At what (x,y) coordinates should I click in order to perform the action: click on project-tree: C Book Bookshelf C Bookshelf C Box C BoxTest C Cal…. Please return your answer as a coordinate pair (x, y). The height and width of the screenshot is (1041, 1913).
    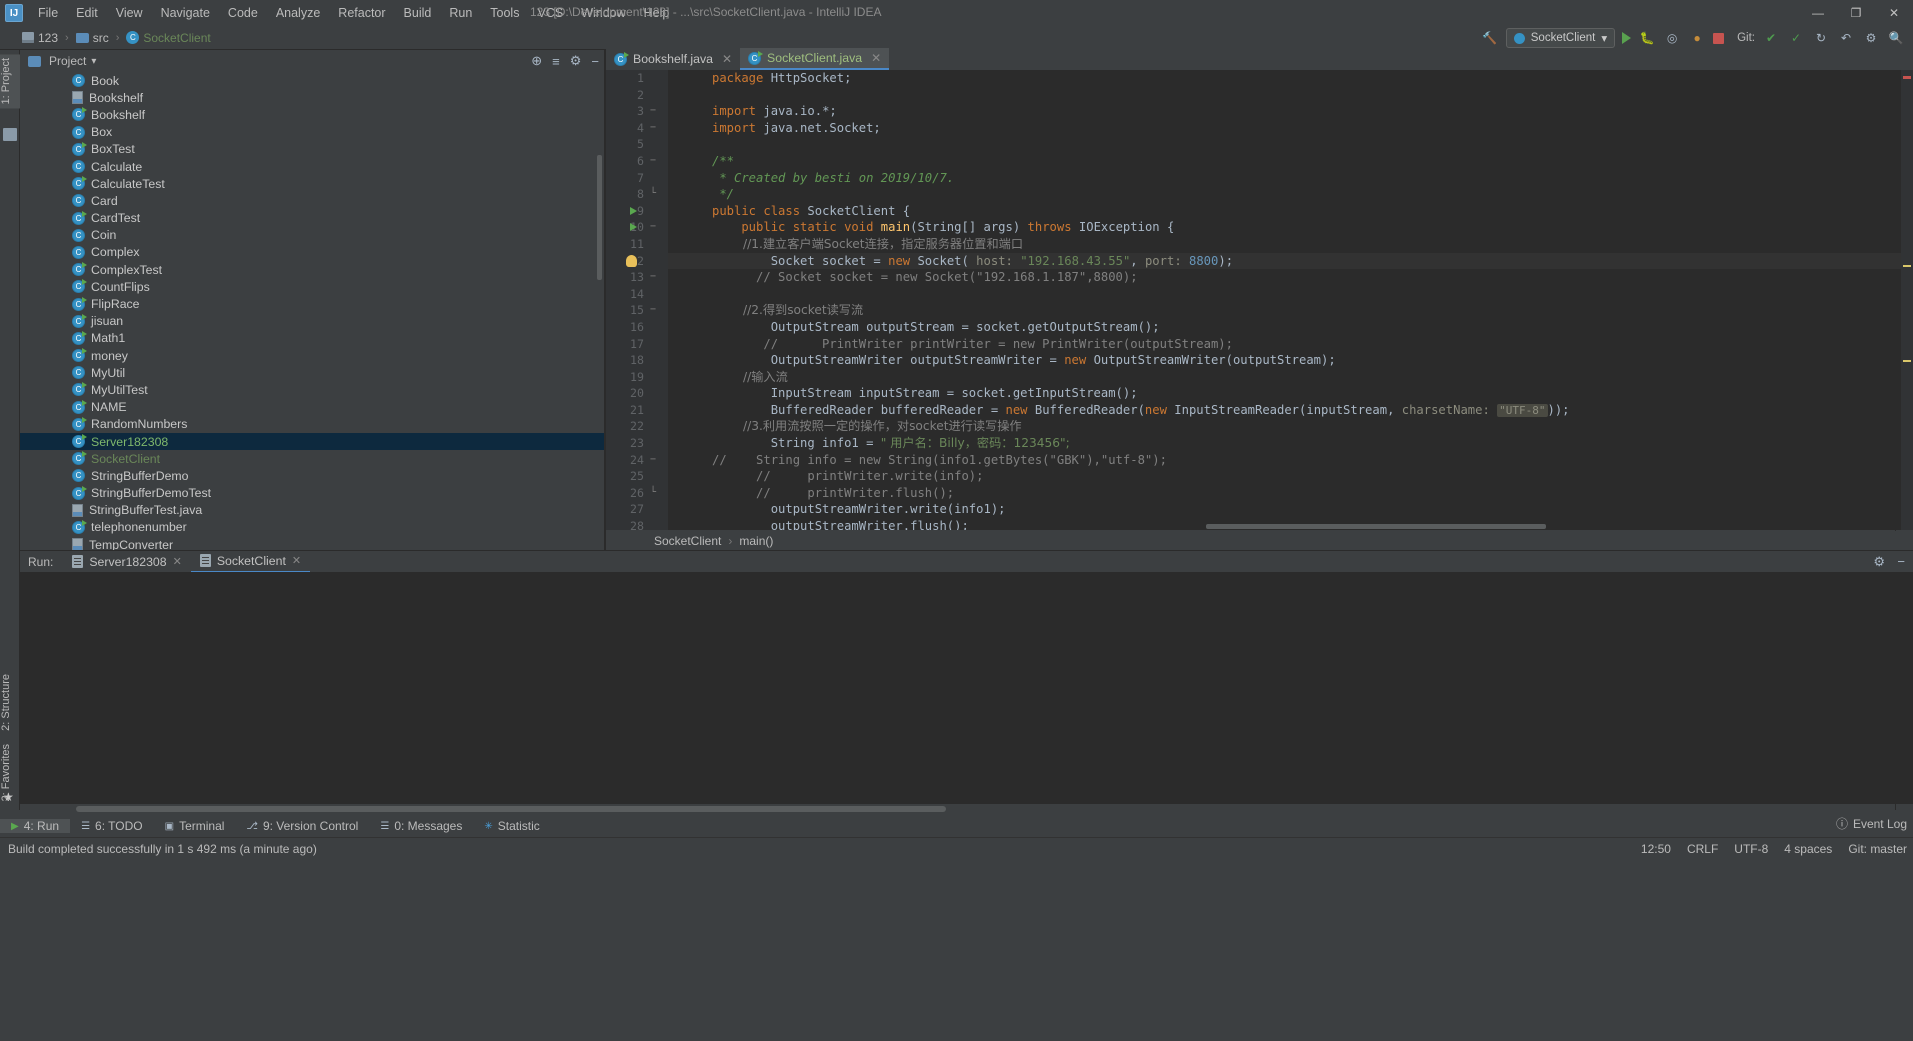
    Looking at the image, I should click on (312, 311).